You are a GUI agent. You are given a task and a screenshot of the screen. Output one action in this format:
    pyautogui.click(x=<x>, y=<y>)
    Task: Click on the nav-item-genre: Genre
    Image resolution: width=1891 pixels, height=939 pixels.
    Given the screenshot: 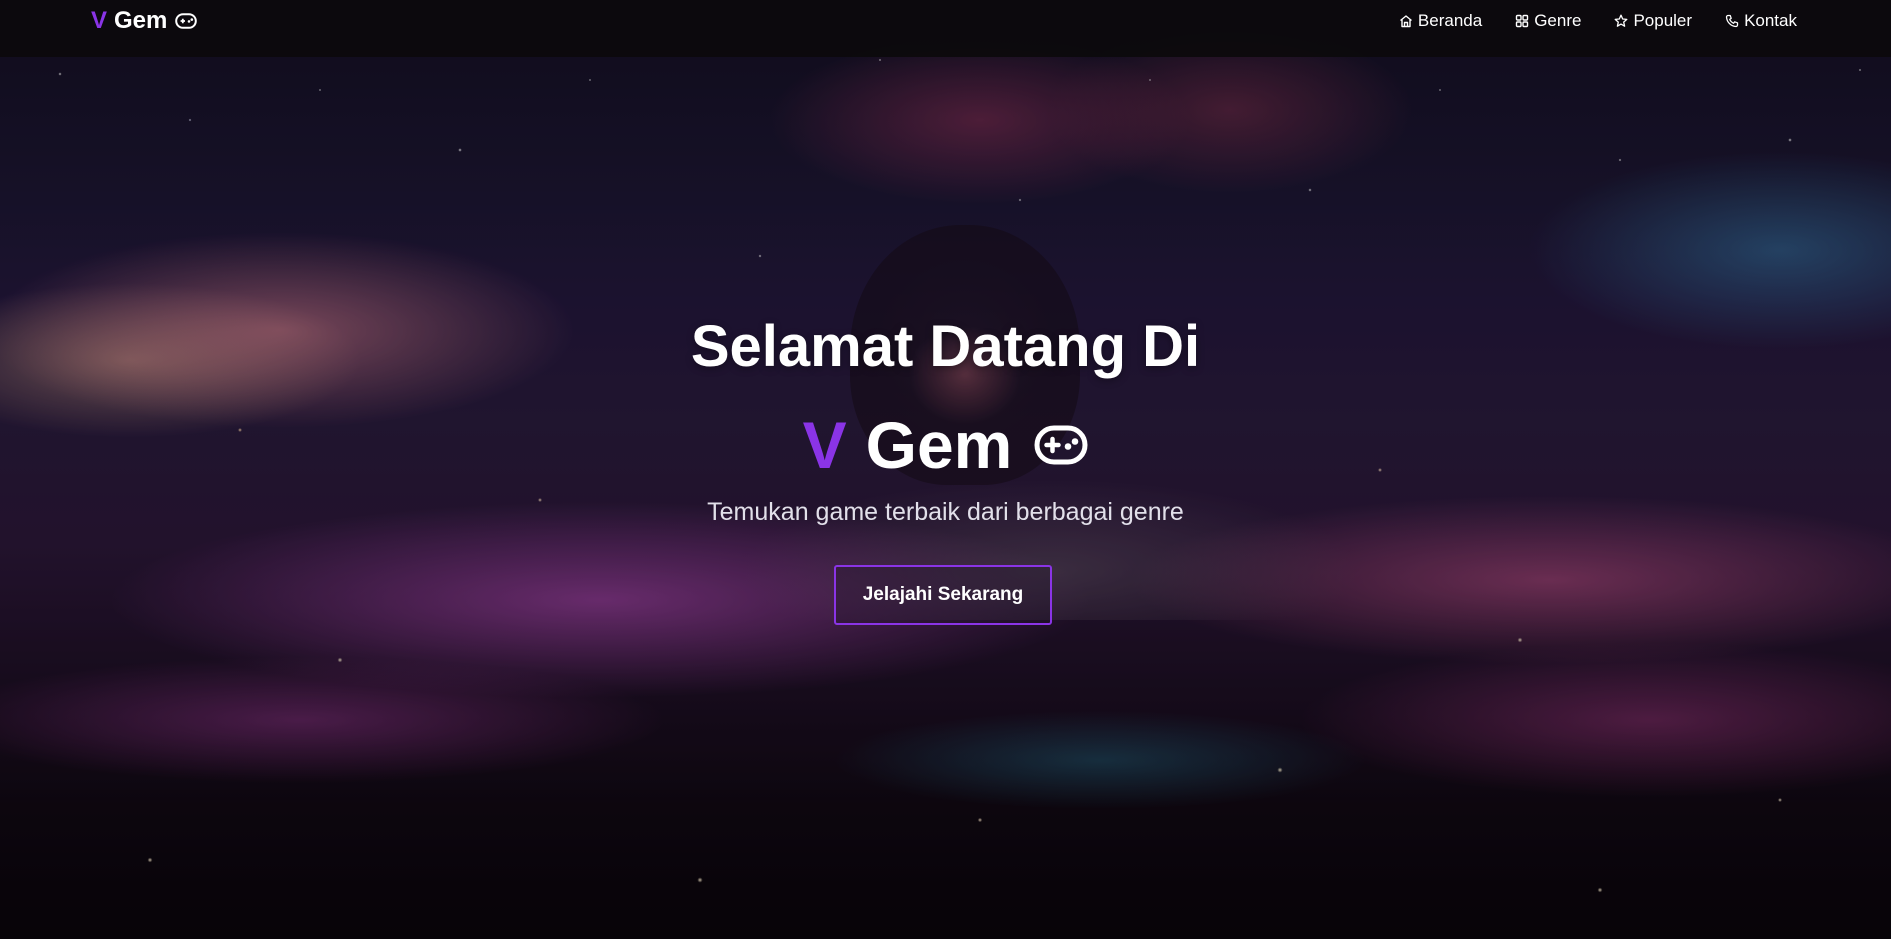 What is the action you would take?
    pyautogui.click(x=1548, y=21)
    